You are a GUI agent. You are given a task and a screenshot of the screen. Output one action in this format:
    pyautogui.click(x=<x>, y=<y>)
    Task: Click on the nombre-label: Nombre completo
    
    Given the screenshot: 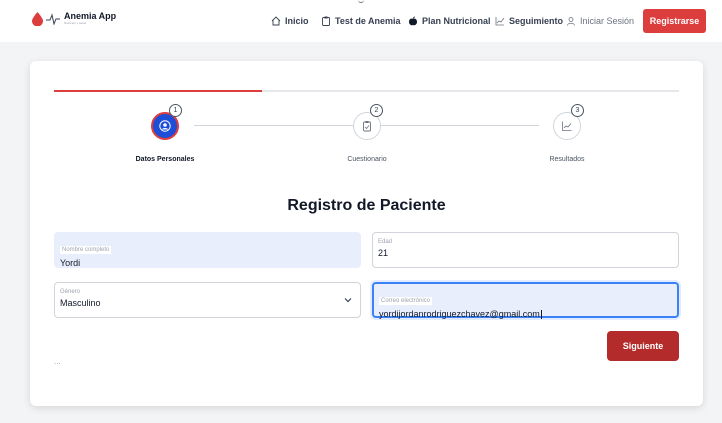 What is the action you would take?
    pyautogui.click(x=86, y=250)
    